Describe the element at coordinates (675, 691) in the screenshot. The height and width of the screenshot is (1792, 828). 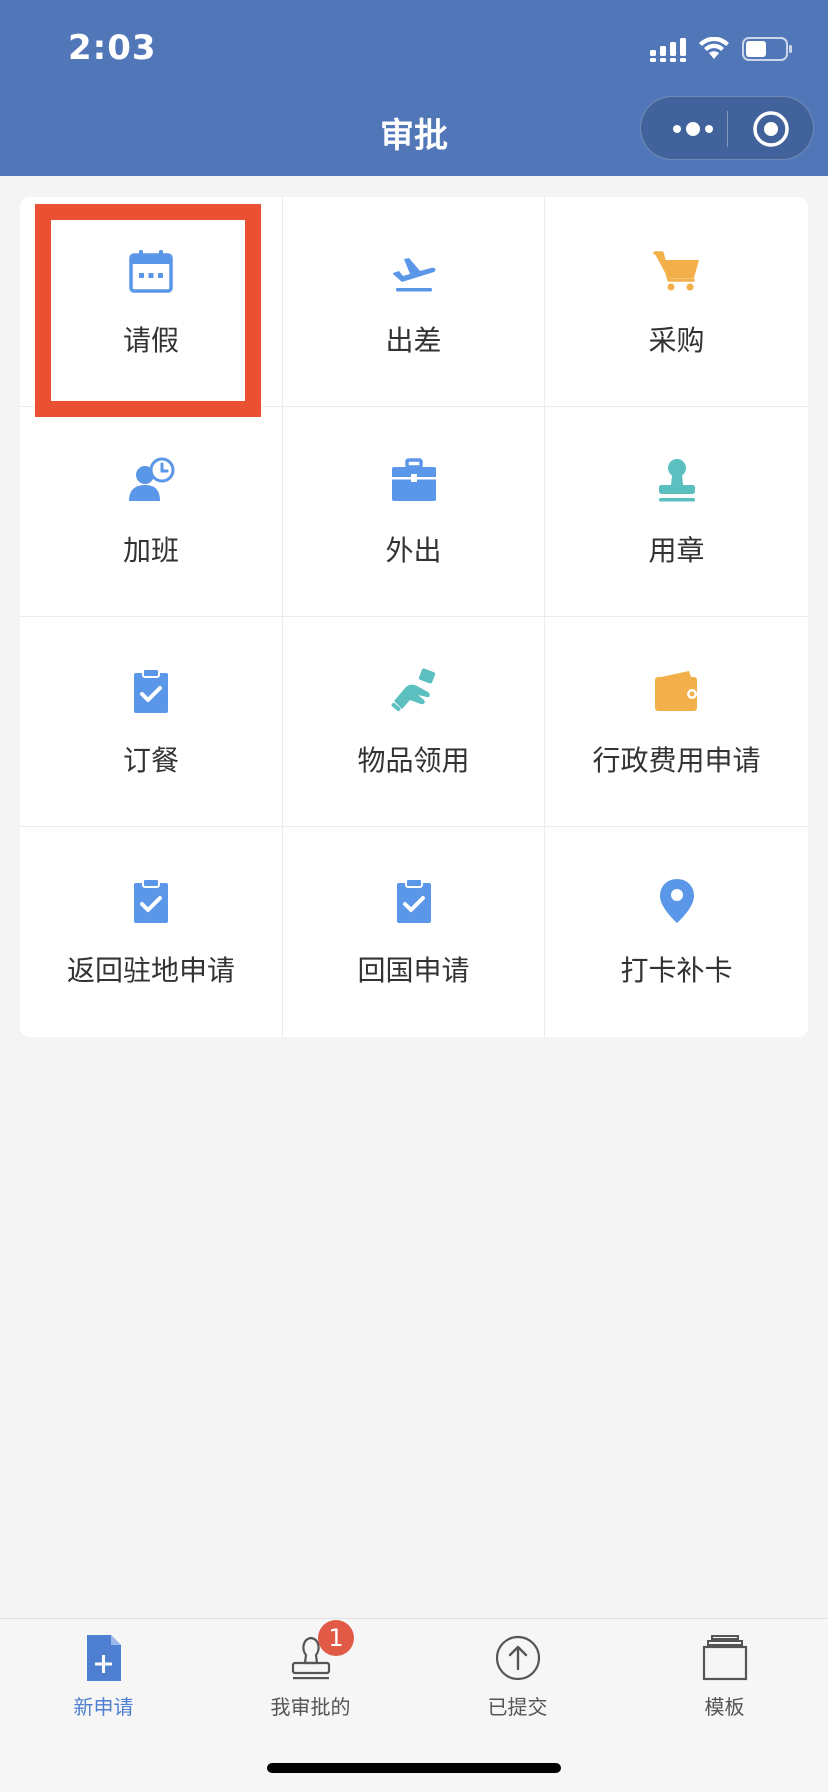
I see `wallet-icon` at that location.